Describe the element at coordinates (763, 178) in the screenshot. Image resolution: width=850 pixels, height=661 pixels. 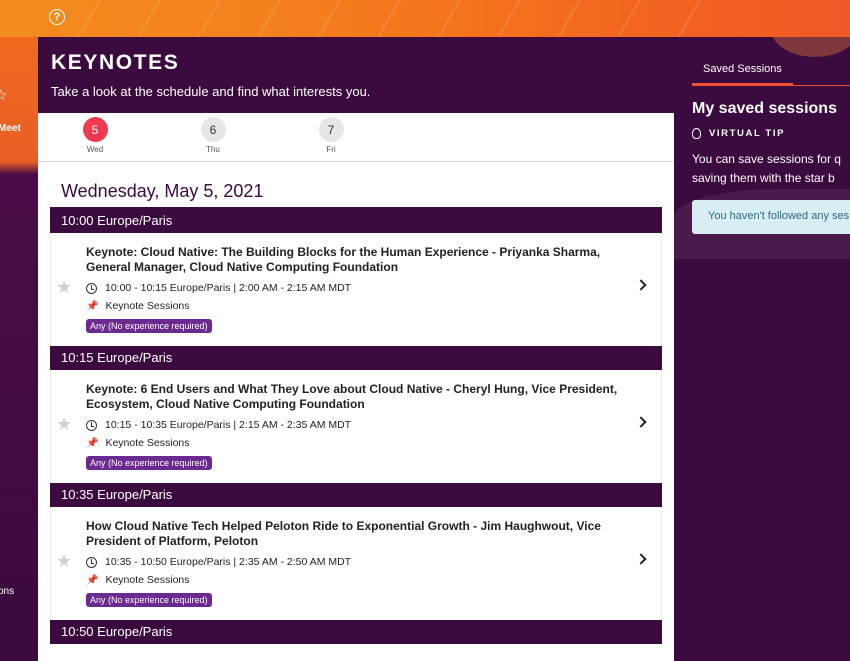
I see `tip-text-line: saving them with the star b` at that location.